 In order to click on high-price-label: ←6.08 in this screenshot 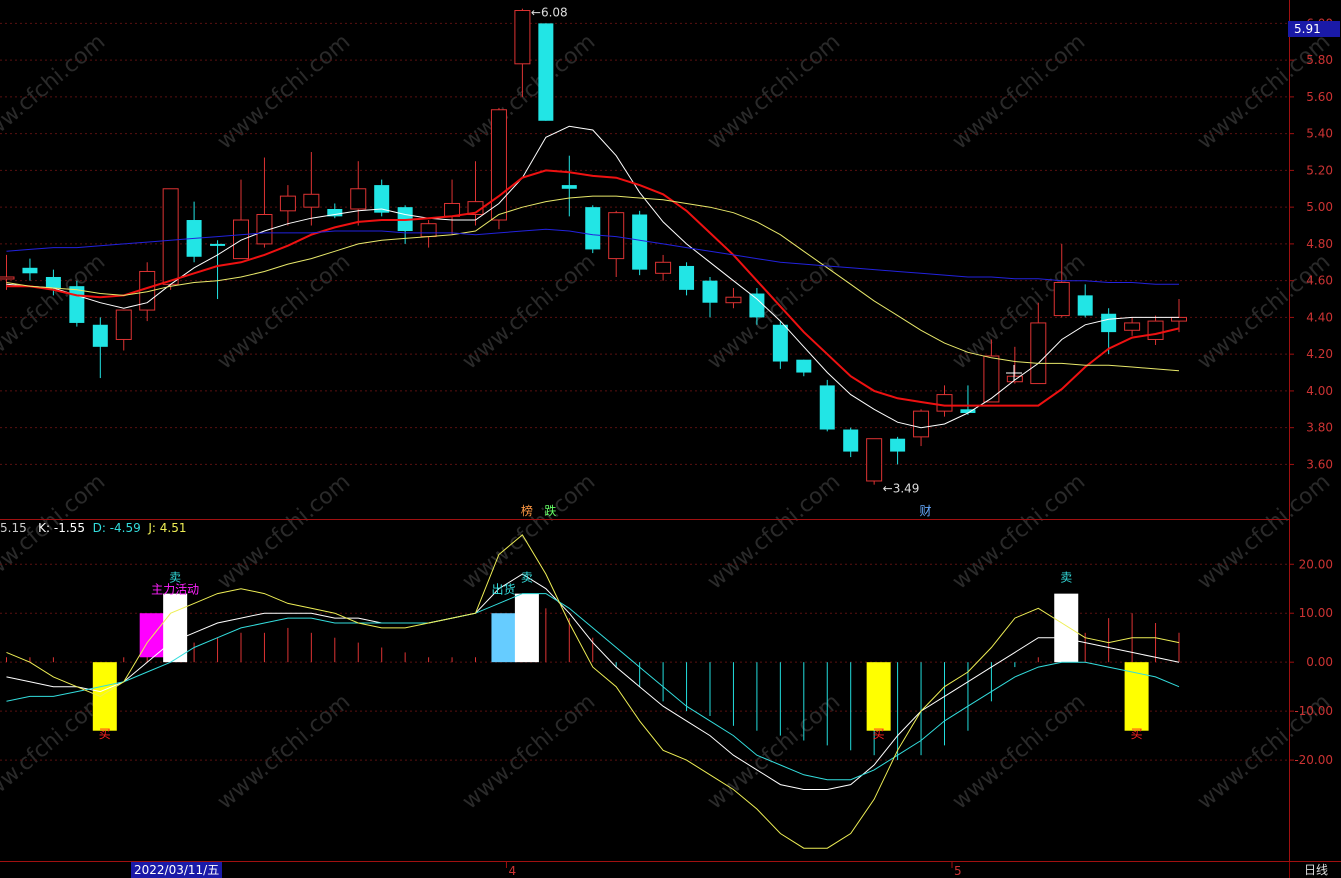, I will do `click(549, 13)`.